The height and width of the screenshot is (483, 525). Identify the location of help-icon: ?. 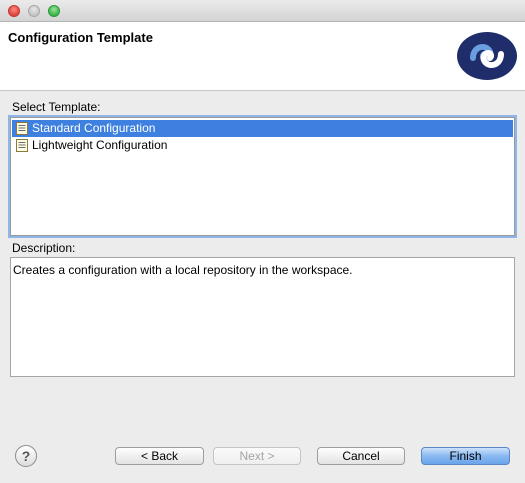
(26, 456).